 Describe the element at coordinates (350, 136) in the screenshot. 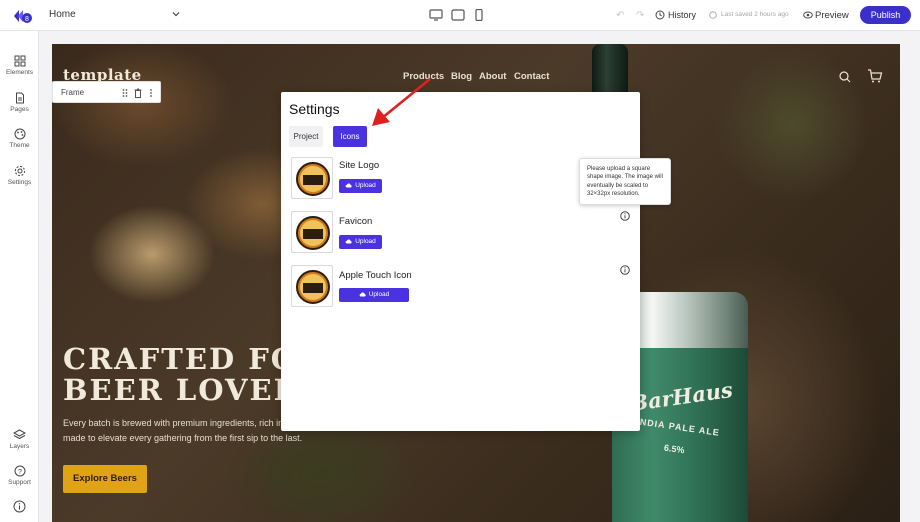

I see `tab-icons: Icons` at that location.